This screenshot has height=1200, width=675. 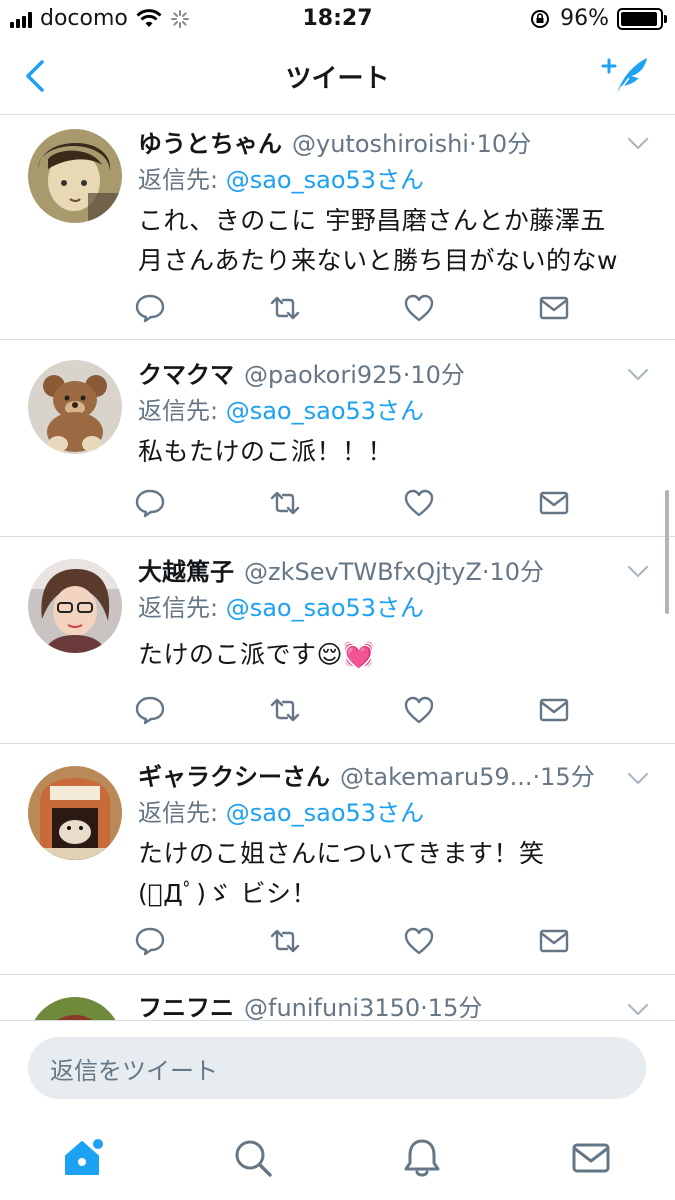 I want to click on tweet-header: ゆうとちゃん @yutoshiroishi · 10分, so click(x=396, y=144).